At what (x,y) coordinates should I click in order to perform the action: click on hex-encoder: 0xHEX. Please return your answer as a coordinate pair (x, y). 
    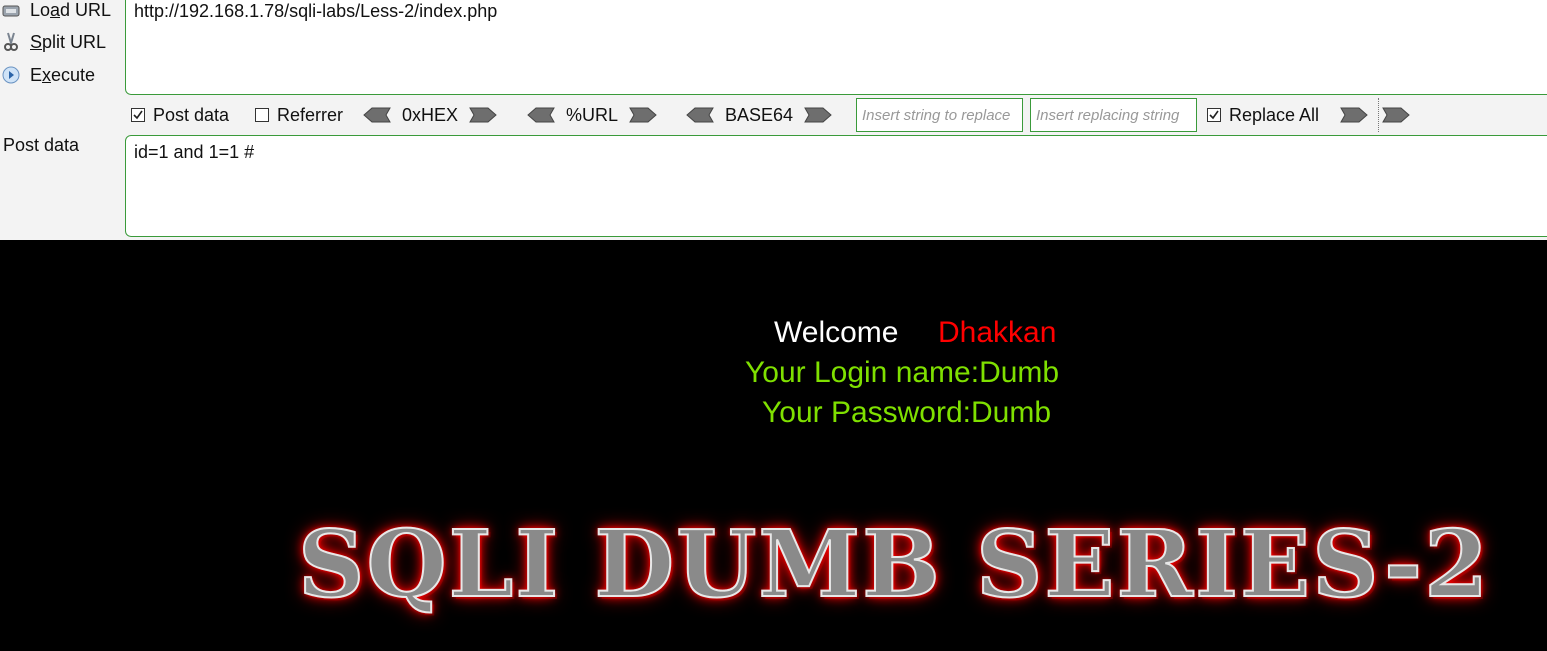
    Looking at the image, I should click on (430, 115).